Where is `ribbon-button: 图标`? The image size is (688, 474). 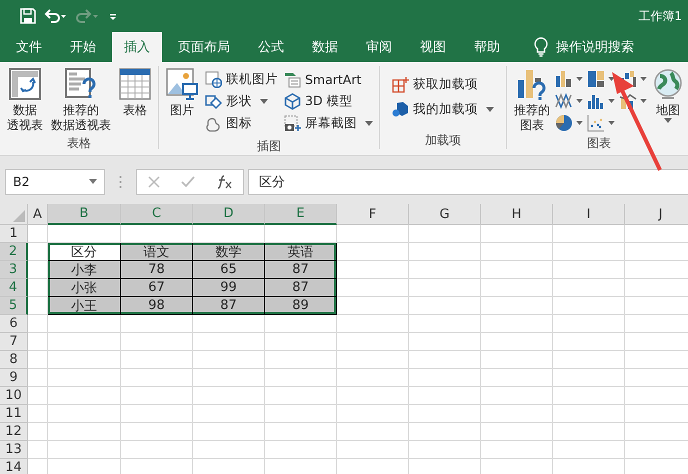
ribbon-button: 图标 is located at coordinates (241, 123).